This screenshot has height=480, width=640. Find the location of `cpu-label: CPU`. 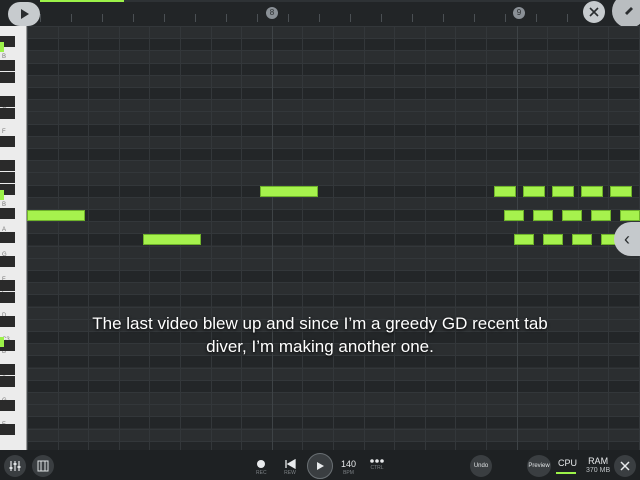

cpu-label: CPU is located at coordinates (568, 463).